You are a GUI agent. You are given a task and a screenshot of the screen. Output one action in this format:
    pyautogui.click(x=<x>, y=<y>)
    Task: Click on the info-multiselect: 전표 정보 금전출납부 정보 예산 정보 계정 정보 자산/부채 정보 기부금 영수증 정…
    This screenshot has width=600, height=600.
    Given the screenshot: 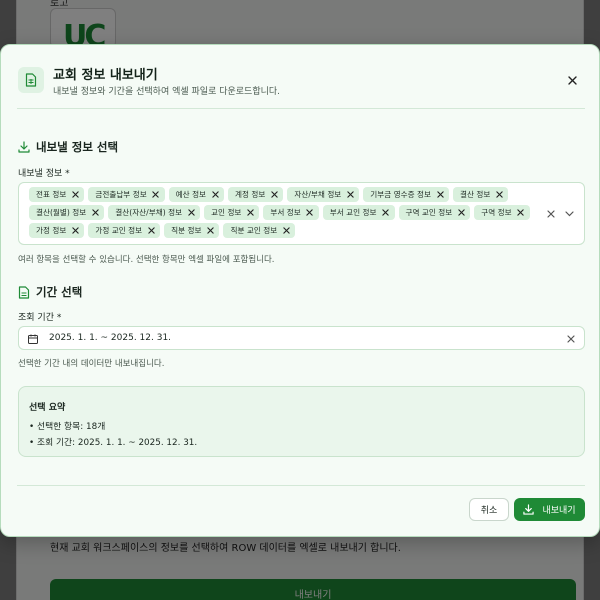 What is the action you would take?
    pyautogui.click(x=301, y=213)
    